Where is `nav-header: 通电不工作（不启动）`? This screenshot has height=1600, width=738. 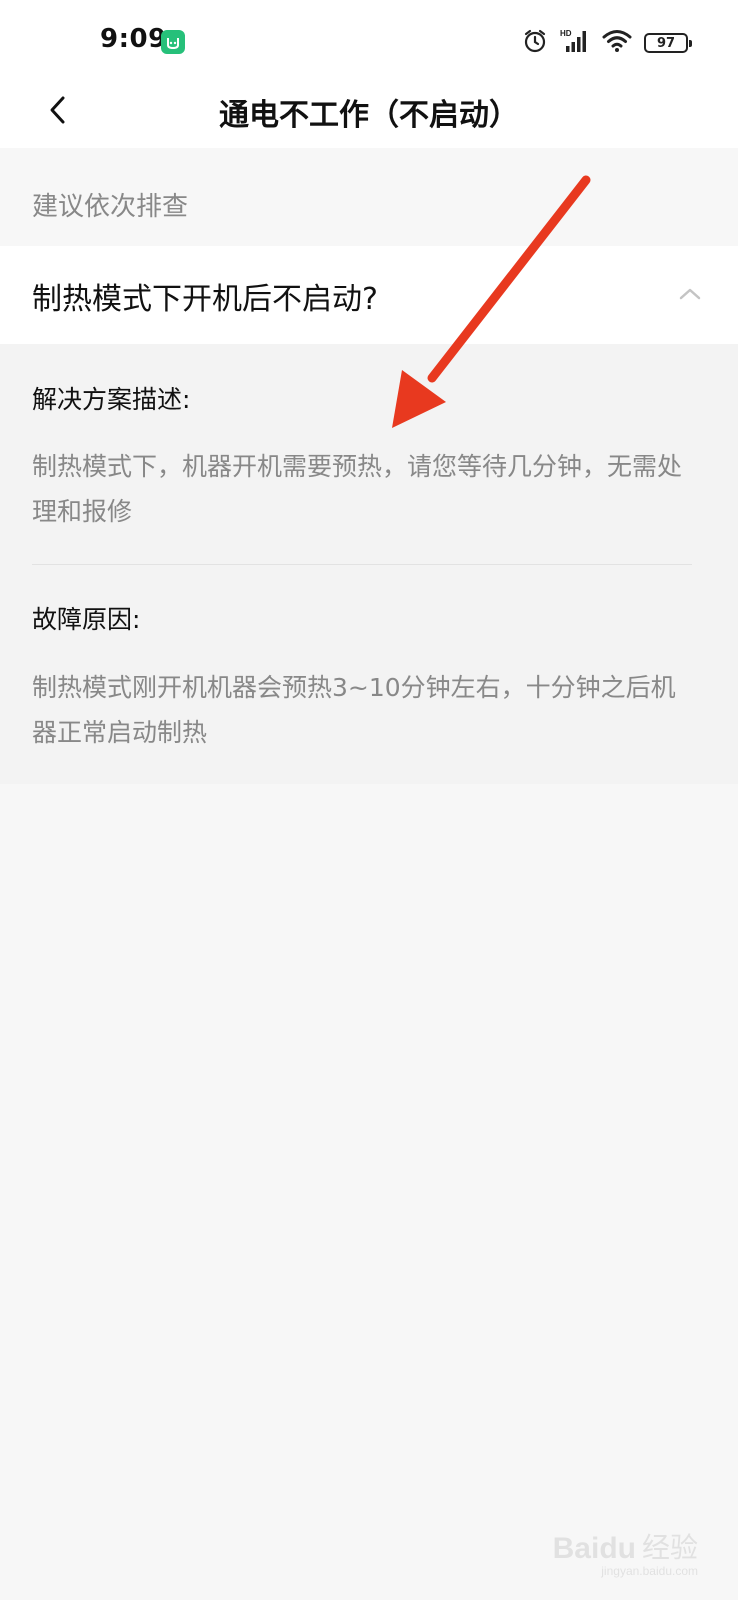
nav-header: 通电不工作（不启动） is located at coordinates (369, 114).